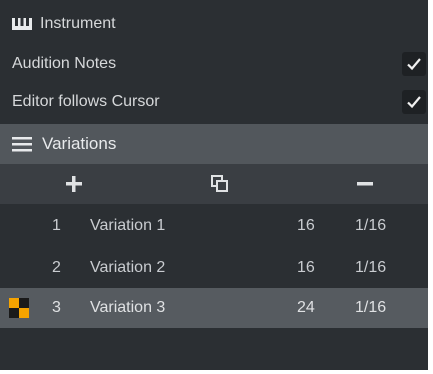 This screenshot has width=433, height=374. I want to click on minus-icon, so click(365, 184).